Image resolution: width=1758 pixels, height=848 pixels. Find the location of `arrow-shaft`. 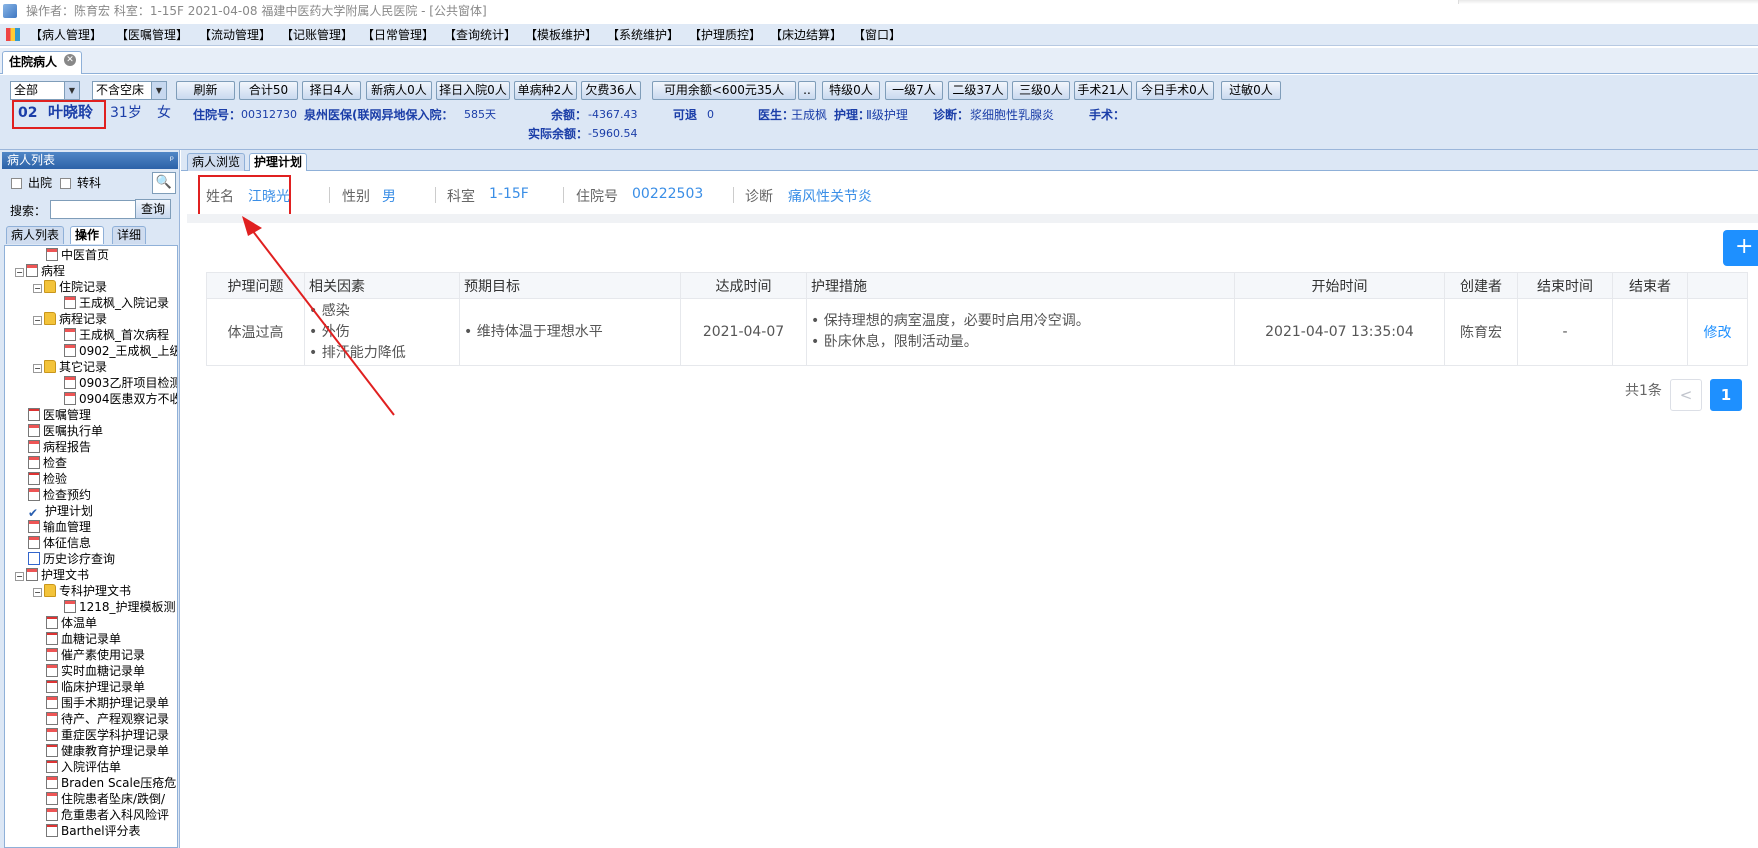

arrow-shaft is located at coordinates (323, 322).